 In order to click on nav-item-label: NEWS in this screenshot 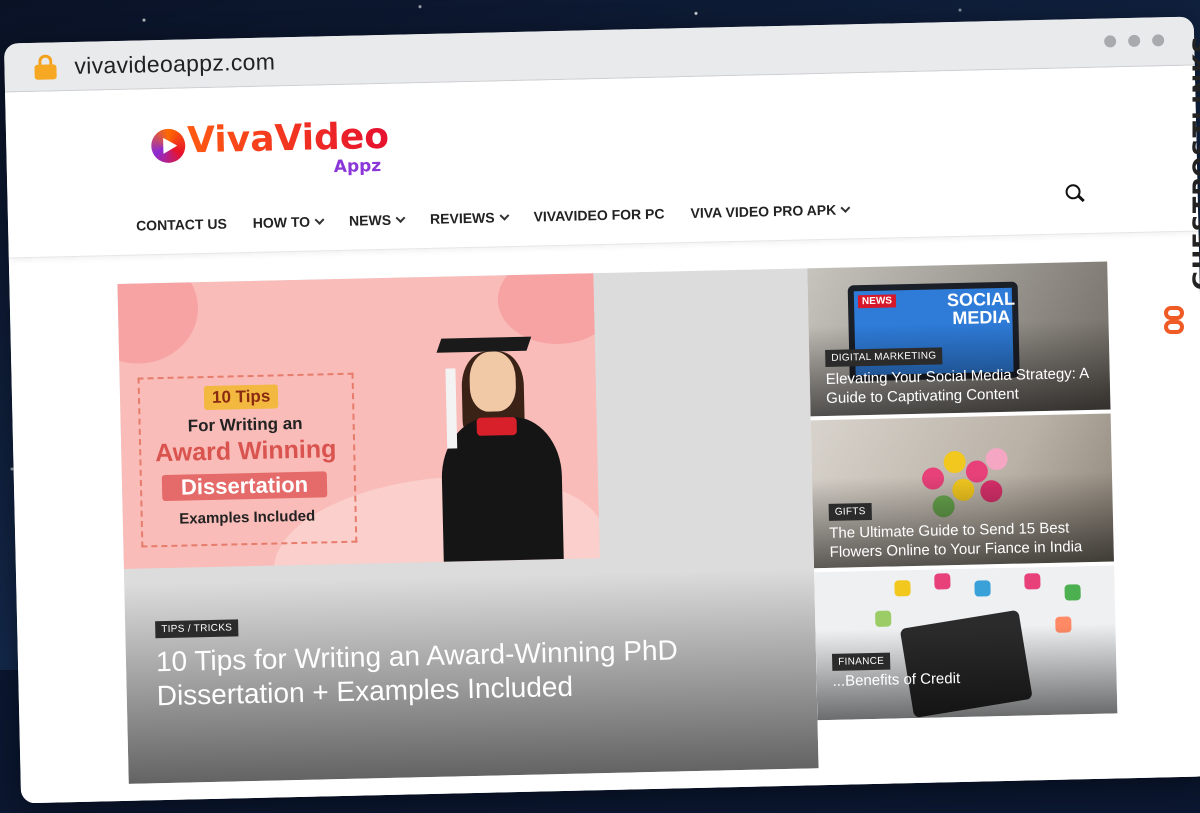, I will do `click(370, 220)`.